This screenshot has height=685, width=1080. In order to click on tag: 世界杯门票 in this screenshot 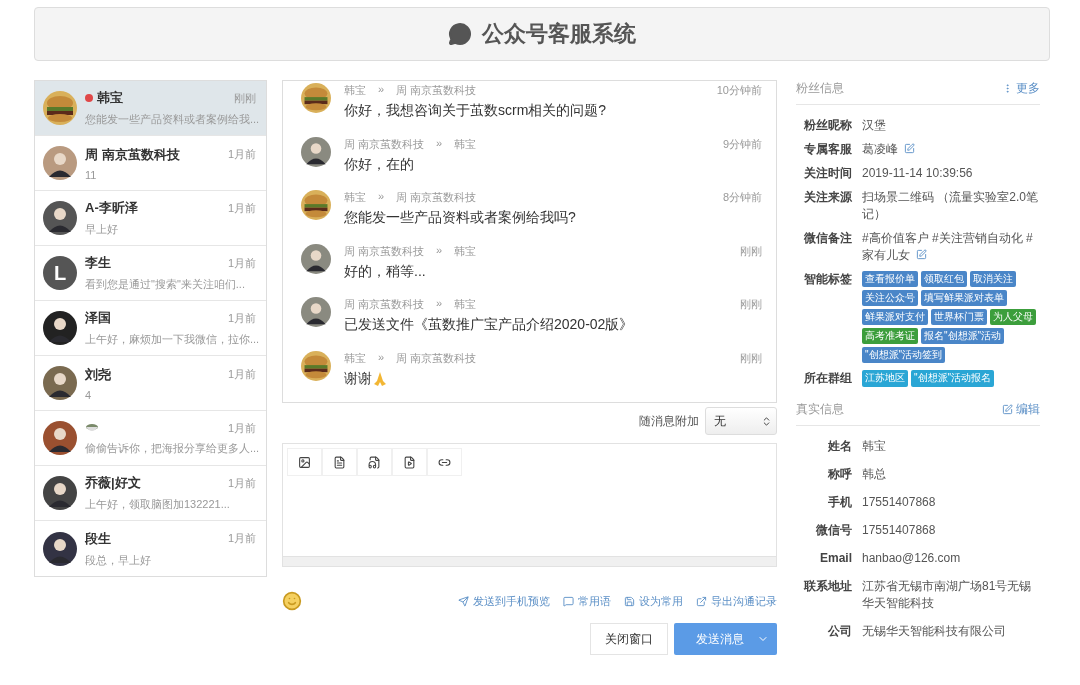, I will do `click(959, 317)`.